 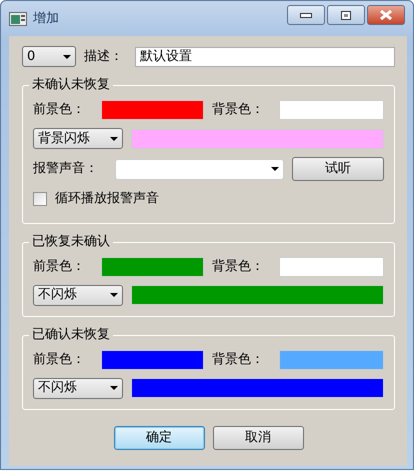 I want to click on ok-button: 确定, so click(x=159, y=438).